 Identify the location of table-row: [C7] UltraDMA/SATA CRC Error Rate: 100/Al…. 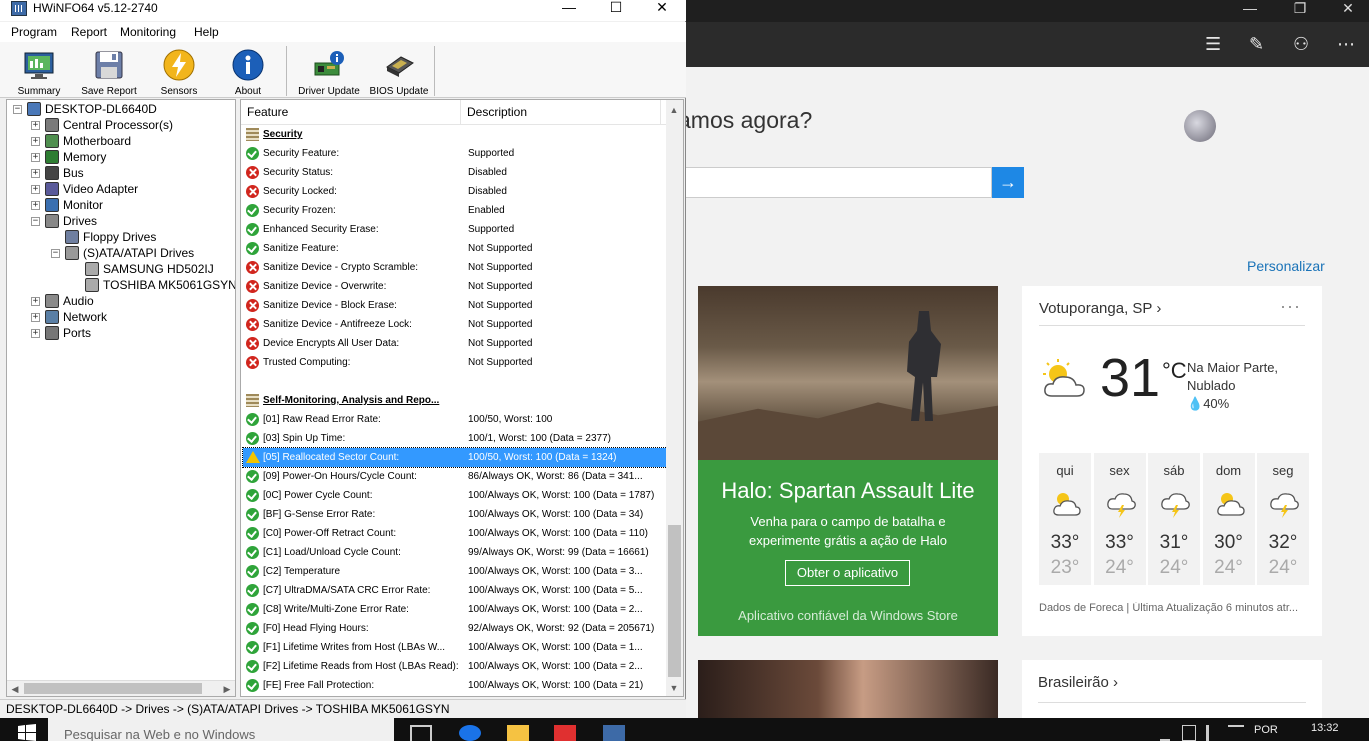
(455, 590).